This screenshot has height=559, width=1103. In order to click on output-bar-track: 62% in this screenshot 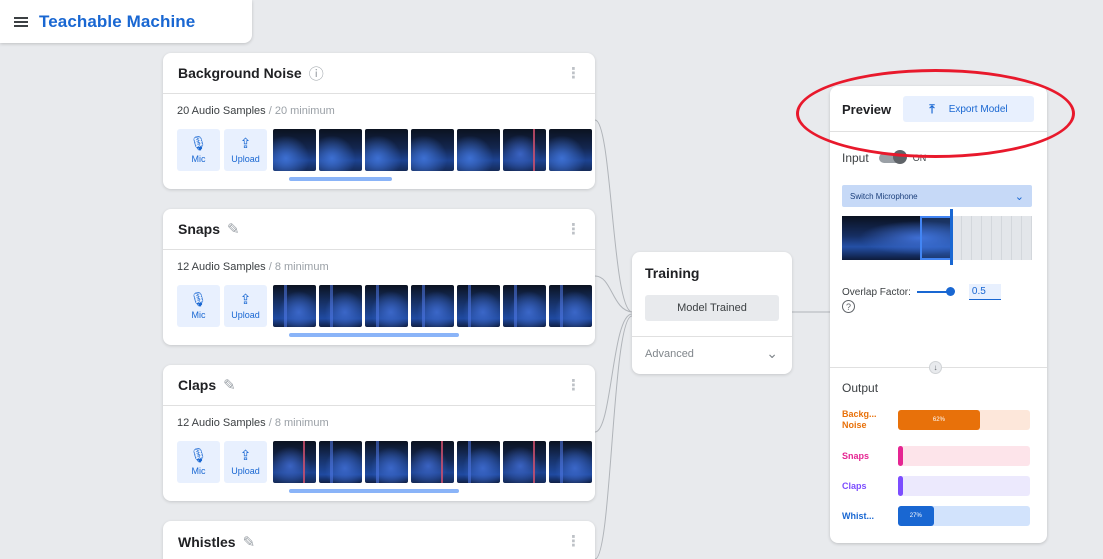, I will do `click(964, 420)`.